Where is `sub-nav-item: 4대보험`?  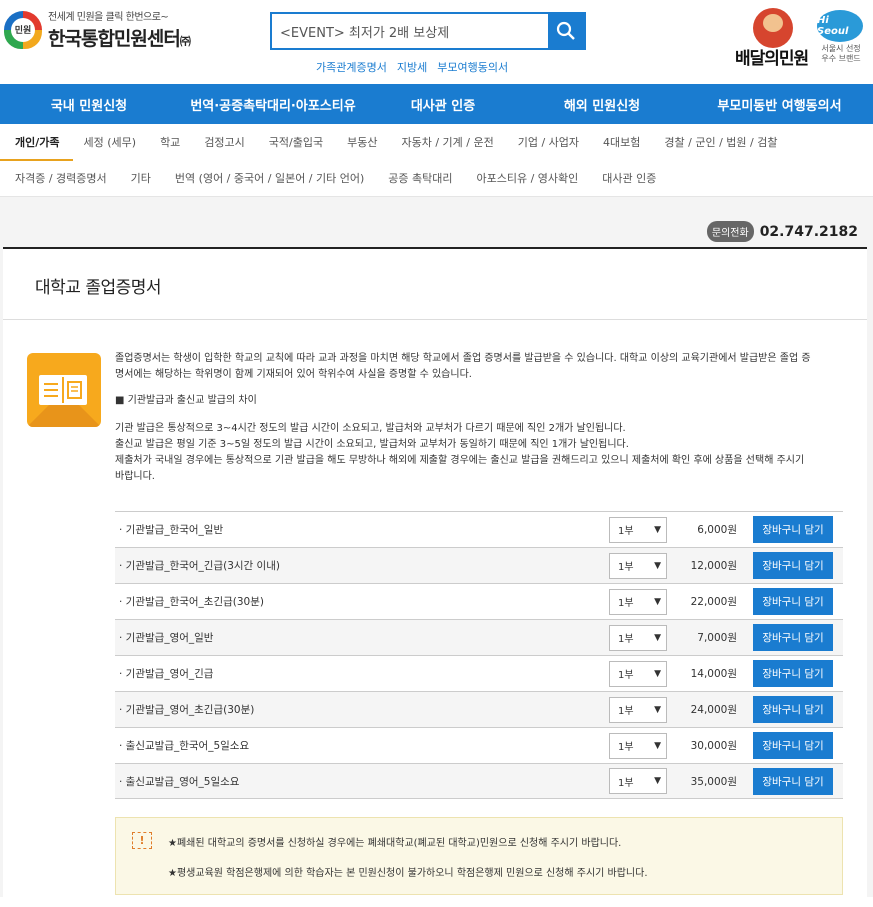
sub-nav-item: 4대보험 is located at coordinates (621, 142).